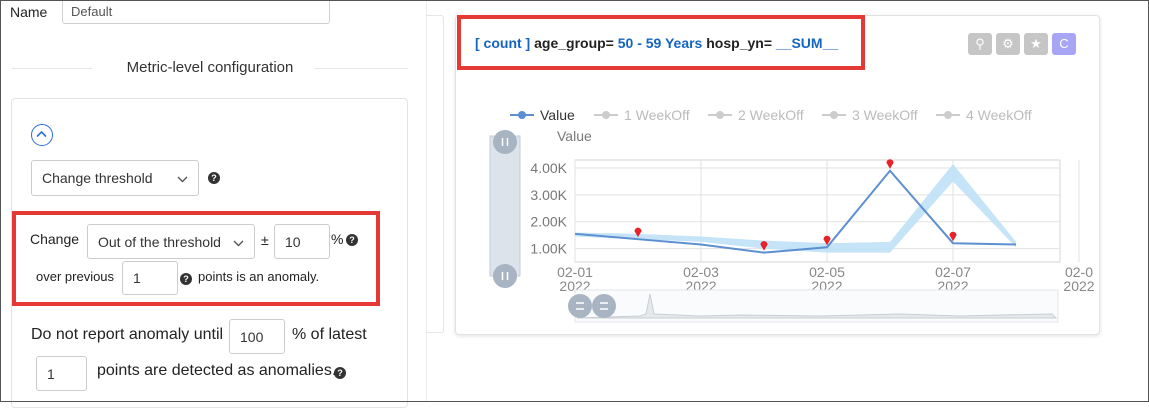  I want to click on navigator-handle-right, so click(604, 306).